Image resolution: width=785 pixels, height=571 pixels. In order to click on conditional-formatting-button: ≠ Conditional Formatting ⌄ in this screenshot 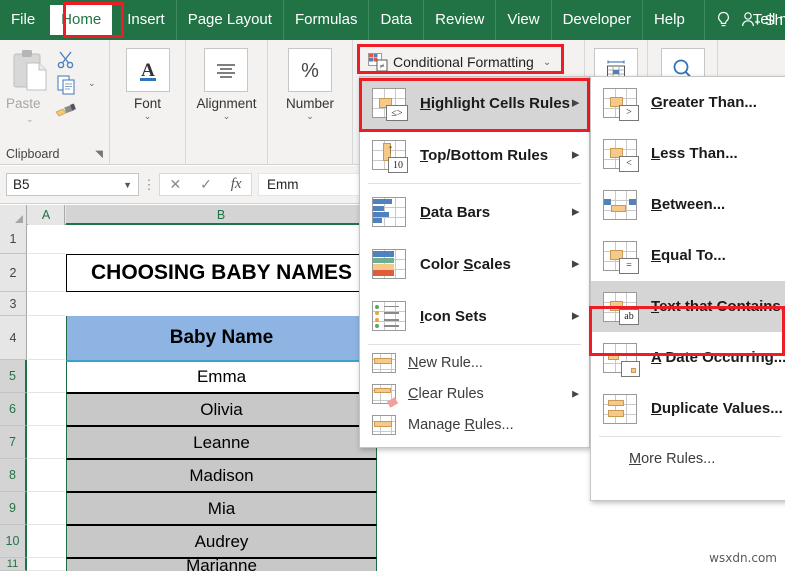, I will do `click(468, 62)`.